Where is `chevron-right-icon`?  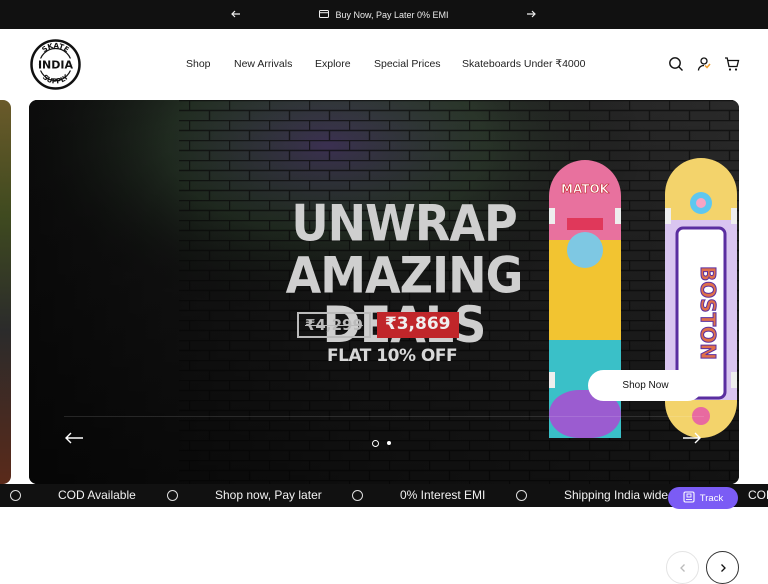
chevron-right-icon is located at coordinates (723, 567).